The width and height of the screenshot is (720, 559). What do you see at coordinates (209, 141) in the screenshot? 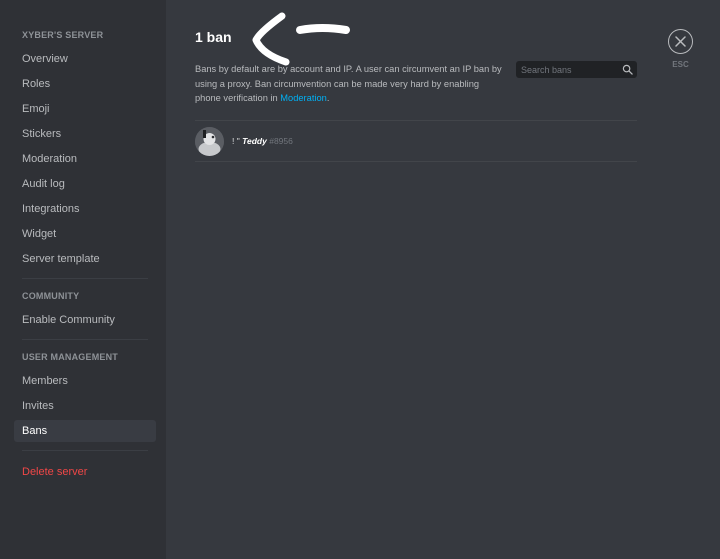
I see `avatar` at bounding box center [209, 141].